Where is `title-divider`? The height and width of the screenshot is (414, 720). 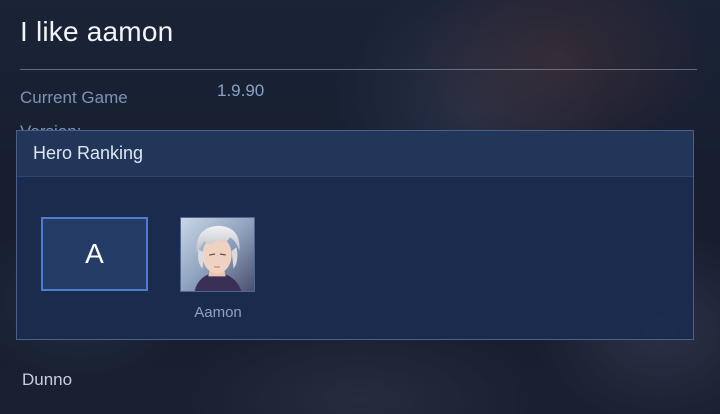
title-divider is located at coordinates (358, 69).